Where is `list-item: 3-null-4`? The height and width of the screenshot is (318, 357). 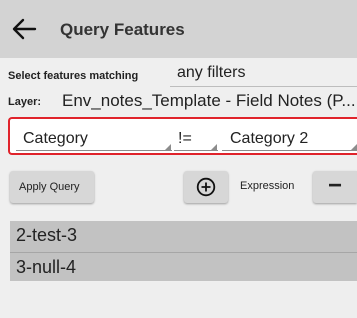
list-item: 3-null-4 is located at coordinates (183, 268).